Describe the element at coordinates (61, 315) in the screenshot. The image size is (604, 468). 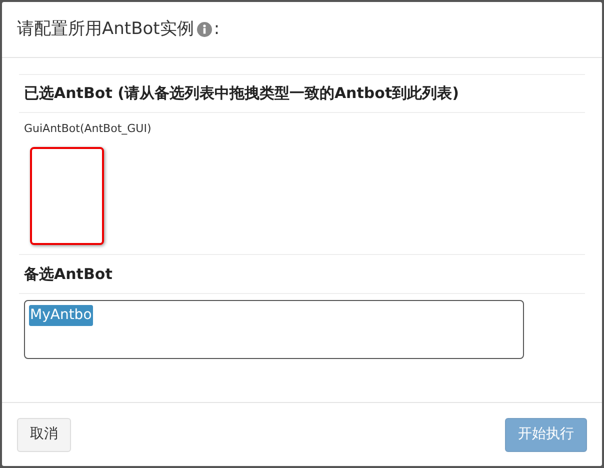
I see `list-item: MyAntbo` at that location.